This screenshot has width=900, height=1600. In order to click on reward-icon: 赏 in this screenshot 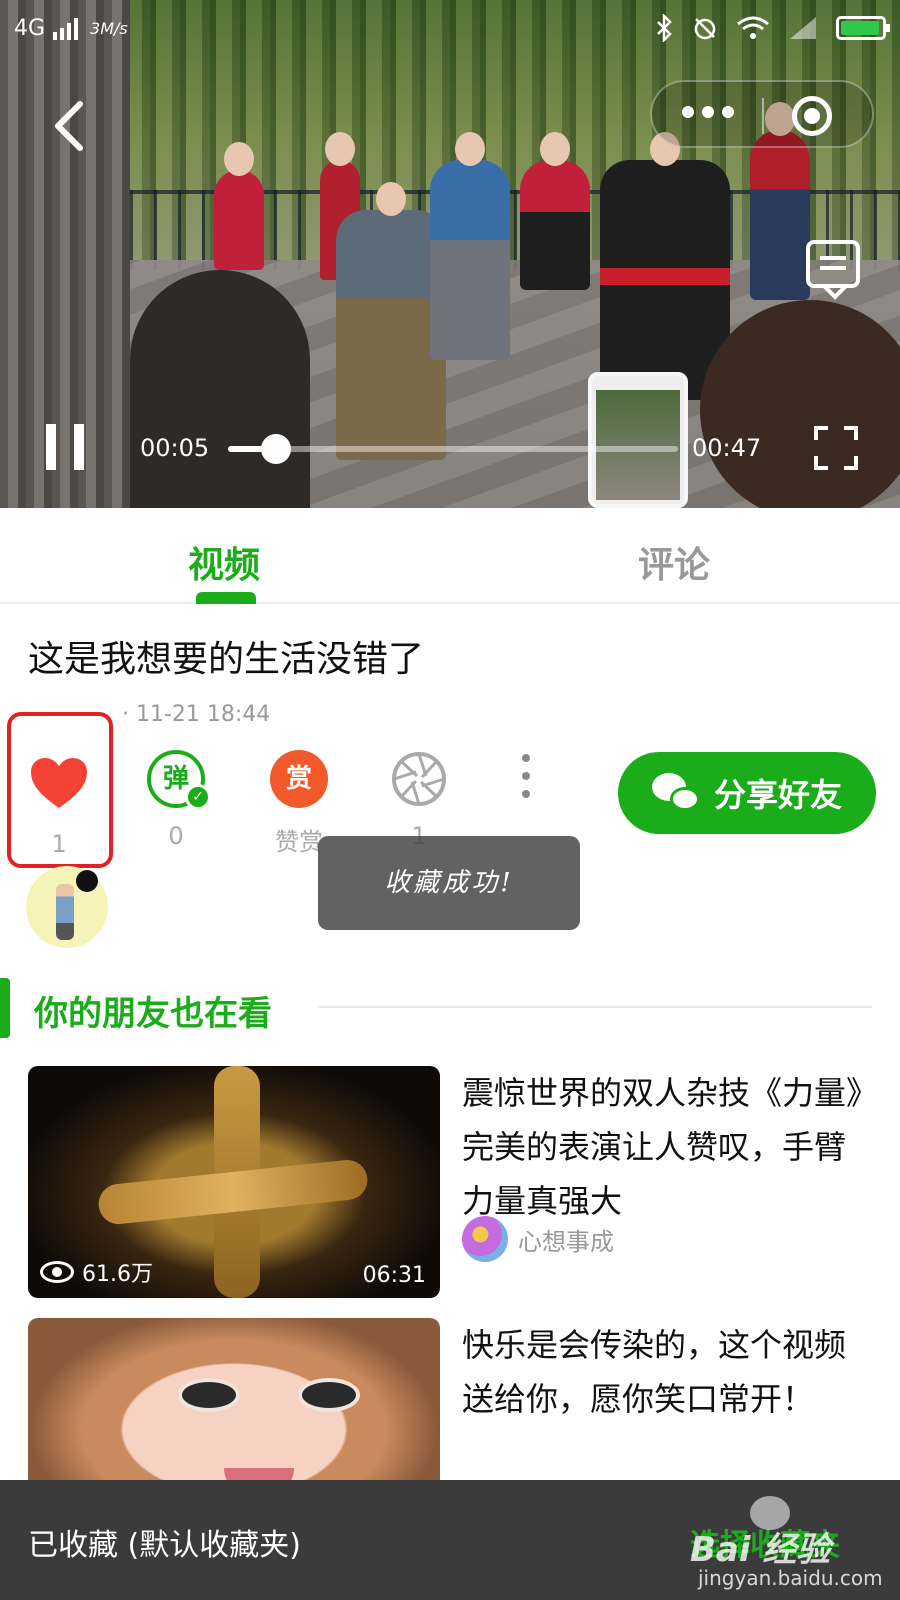, I will do `click(299, 779)`.